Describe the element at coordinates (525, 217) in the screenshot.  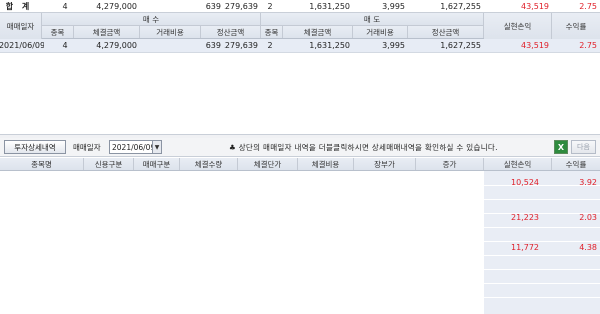
I see `row-profit: 21,223` at that location.